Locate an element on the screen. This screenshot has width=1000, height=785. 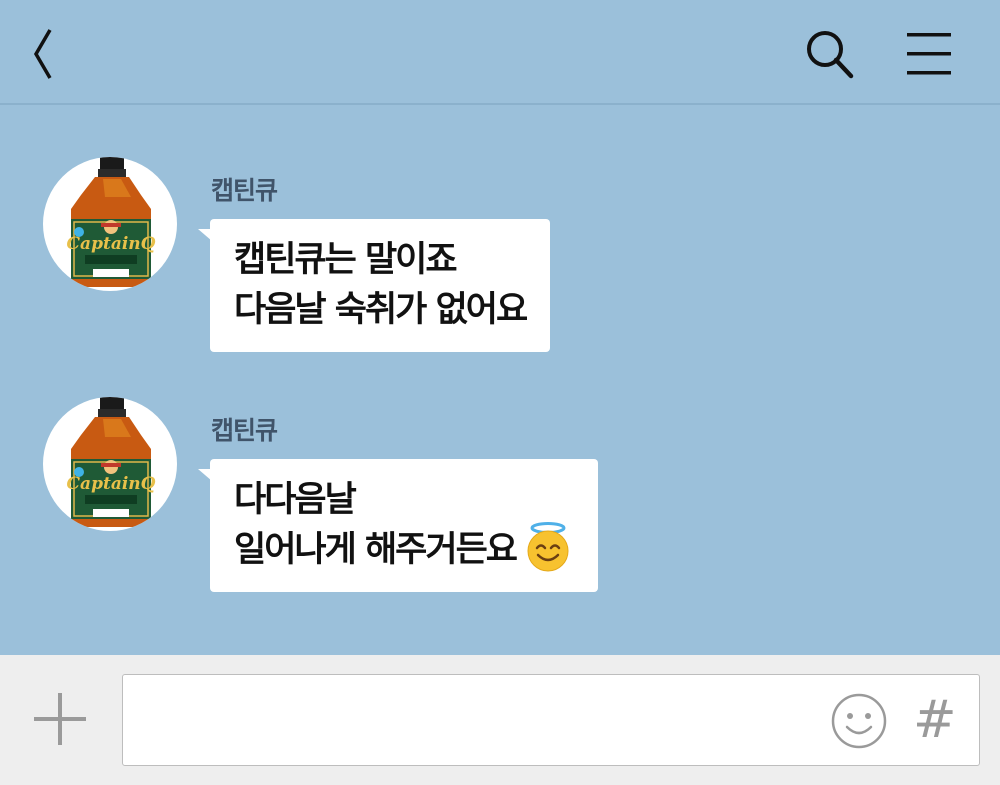
message-text: 일어나게 해주거든요 is located at coordinates (376, 550).